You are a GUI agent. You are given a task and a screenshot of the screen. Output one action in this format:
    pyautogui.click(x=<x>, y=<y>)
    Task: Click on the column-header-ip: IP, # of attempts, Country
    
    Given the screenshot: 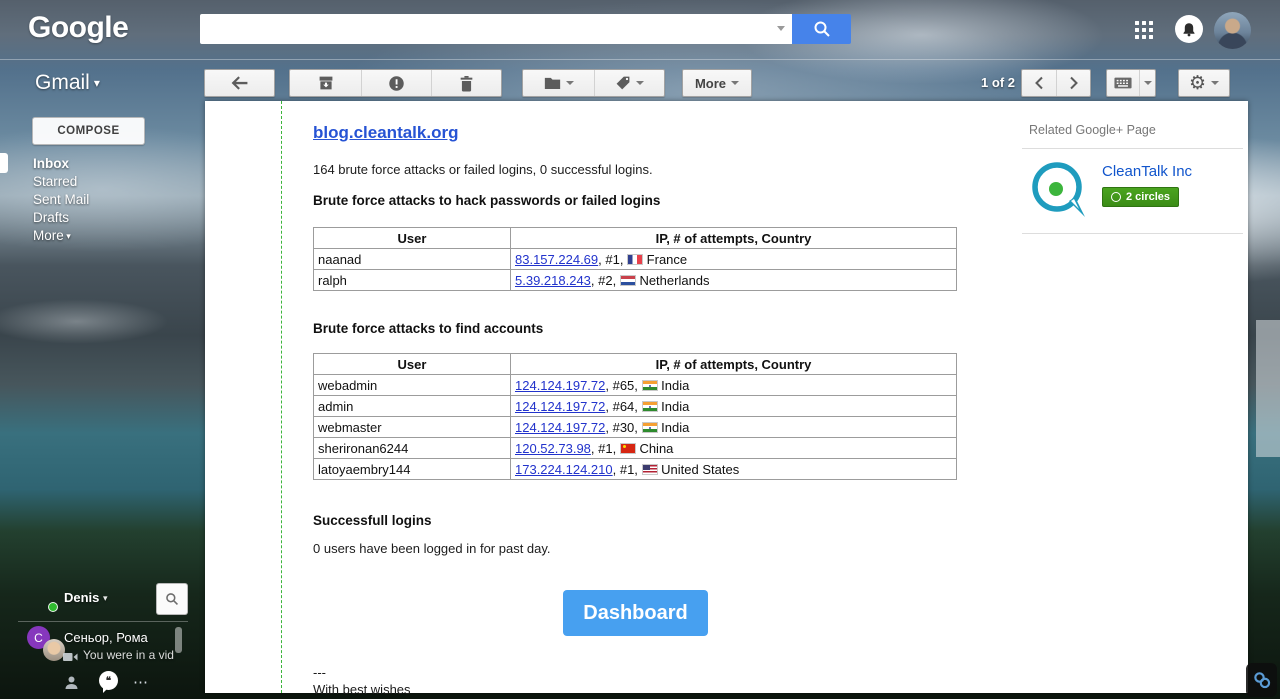 What is the action you would take?
    pyautogui.click(x=733, y=238)
    